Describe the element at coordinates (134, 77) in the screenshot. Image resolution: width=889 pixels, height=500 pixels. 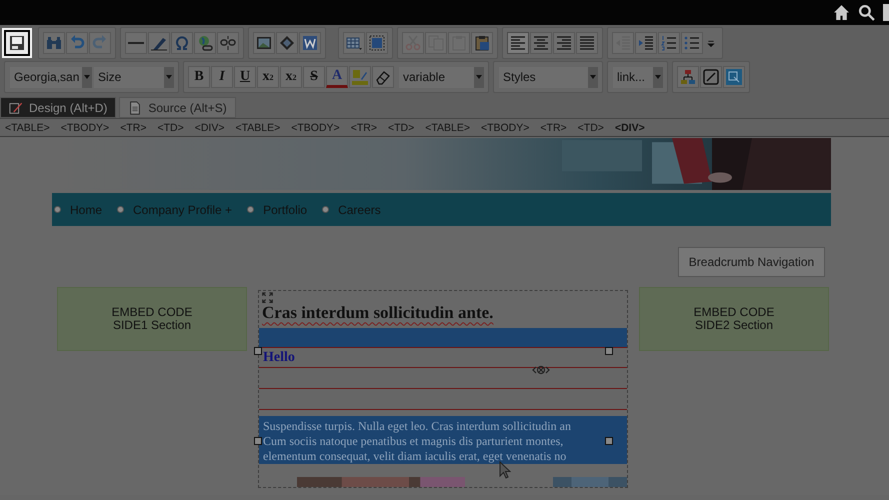
I see `dropdown: Size` at that location.